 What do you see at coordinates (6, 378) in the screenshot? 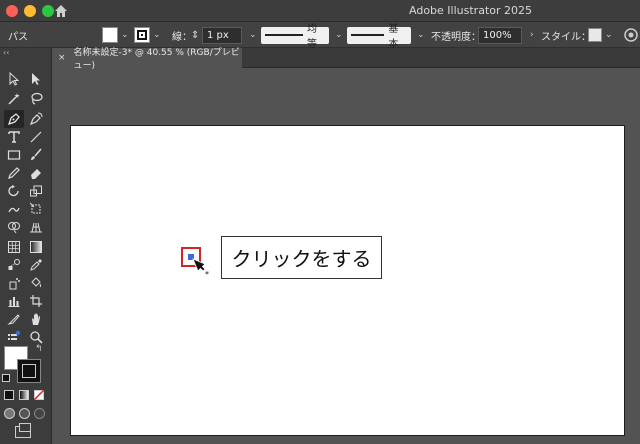
I see `default-fill-stroke-icon` at bounding box center [6, 378].